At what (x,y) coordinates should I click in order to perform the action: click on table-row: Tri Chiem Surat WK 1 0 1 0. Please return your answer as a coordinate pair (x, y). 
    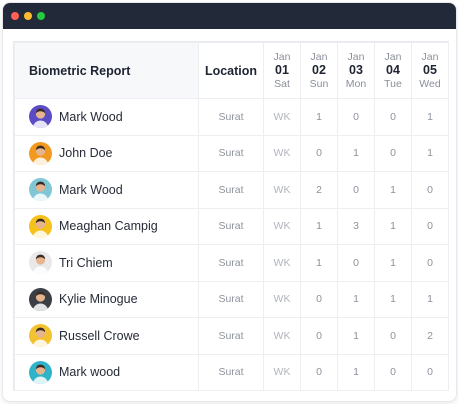
    Looking at the image, I should click on (231, 263).